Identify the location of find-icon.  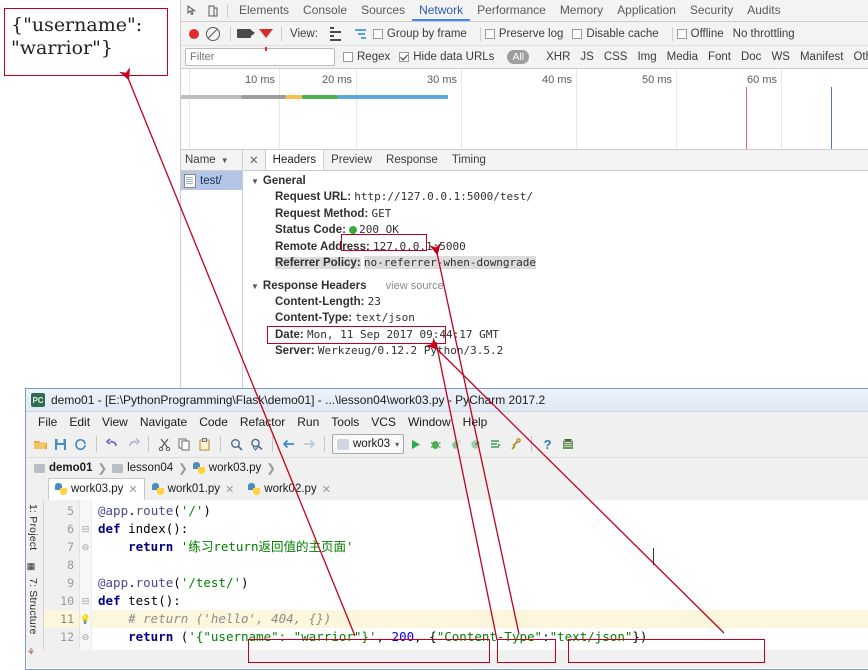
(236, 444).